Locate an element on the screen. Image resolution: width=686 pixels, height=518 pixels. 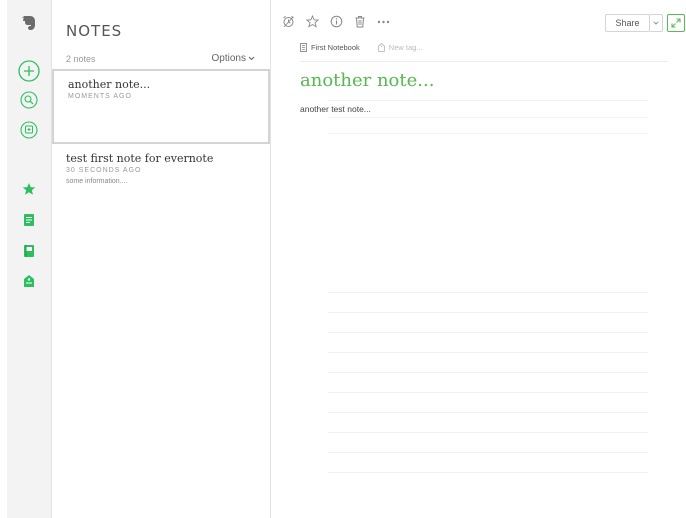
tag-icon is located at coordinates (381, 47).